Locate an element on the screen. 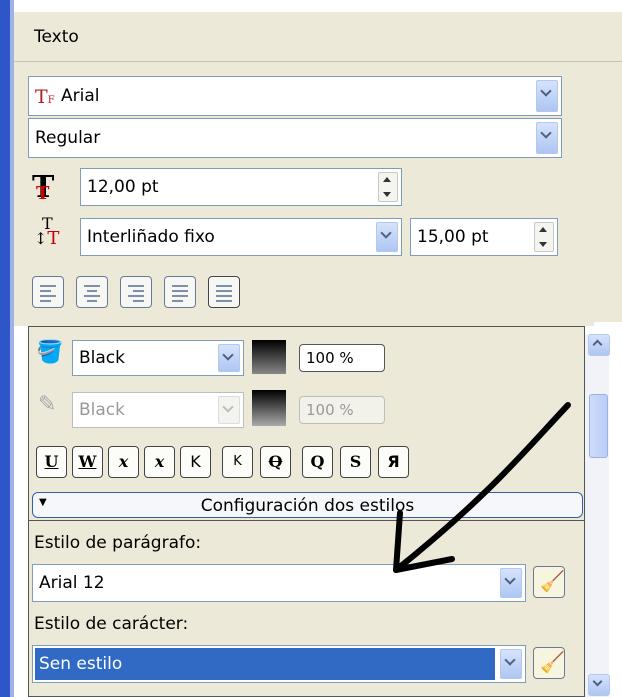  all-caps-button: K is located at coordinates (237, 462).